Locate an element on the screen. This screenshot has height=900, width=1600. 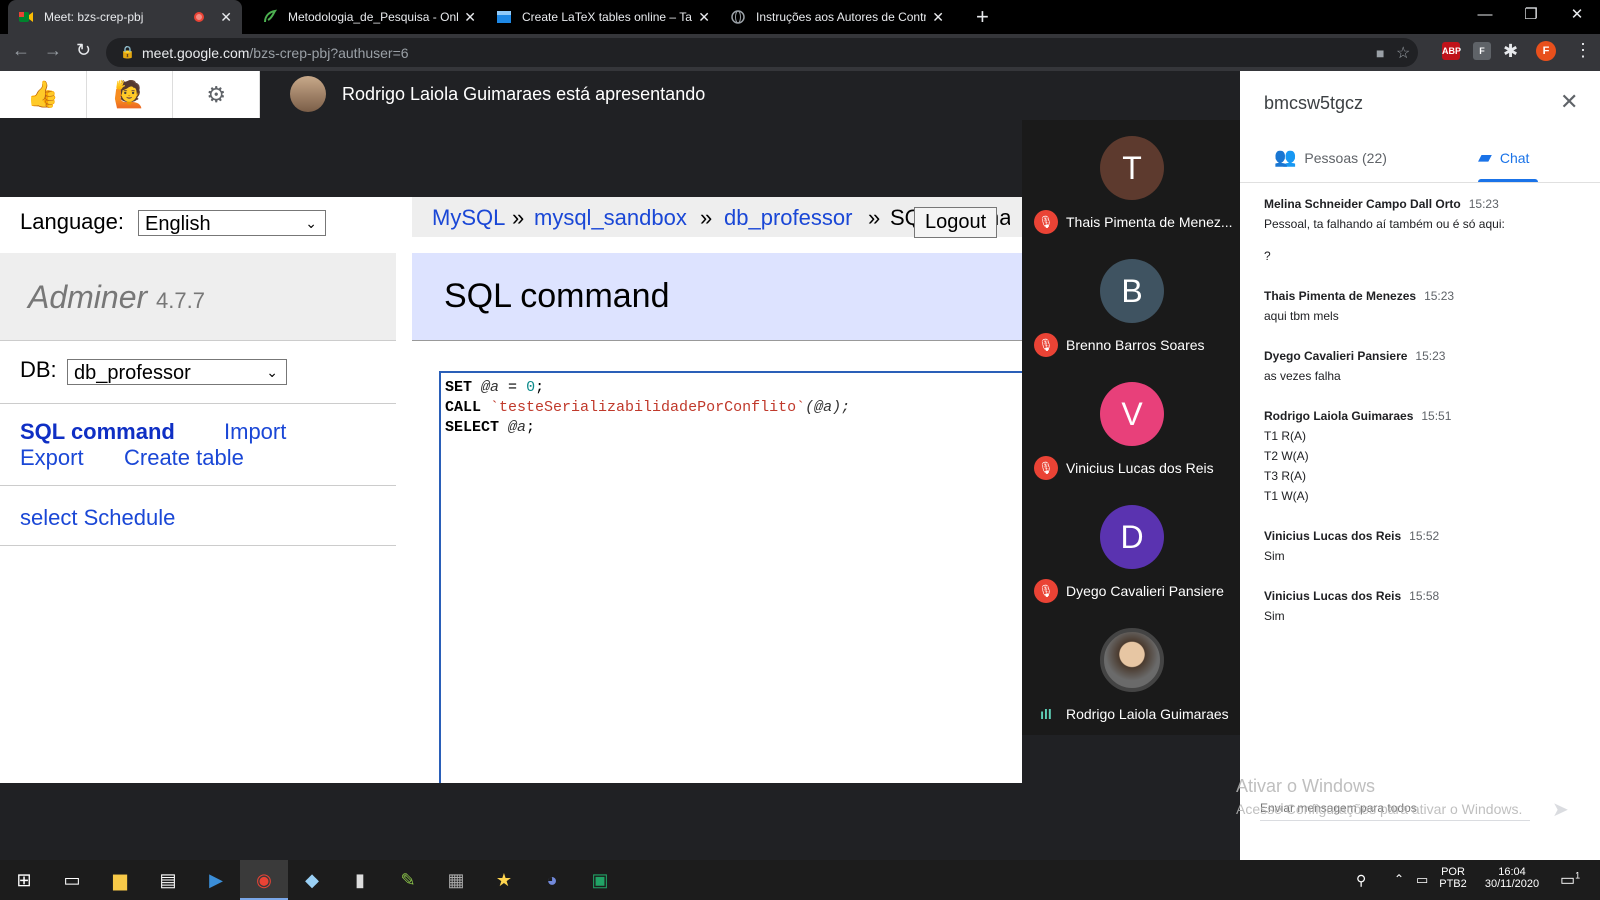
camera-icon: ■ is located at coordinates (1380, 53).